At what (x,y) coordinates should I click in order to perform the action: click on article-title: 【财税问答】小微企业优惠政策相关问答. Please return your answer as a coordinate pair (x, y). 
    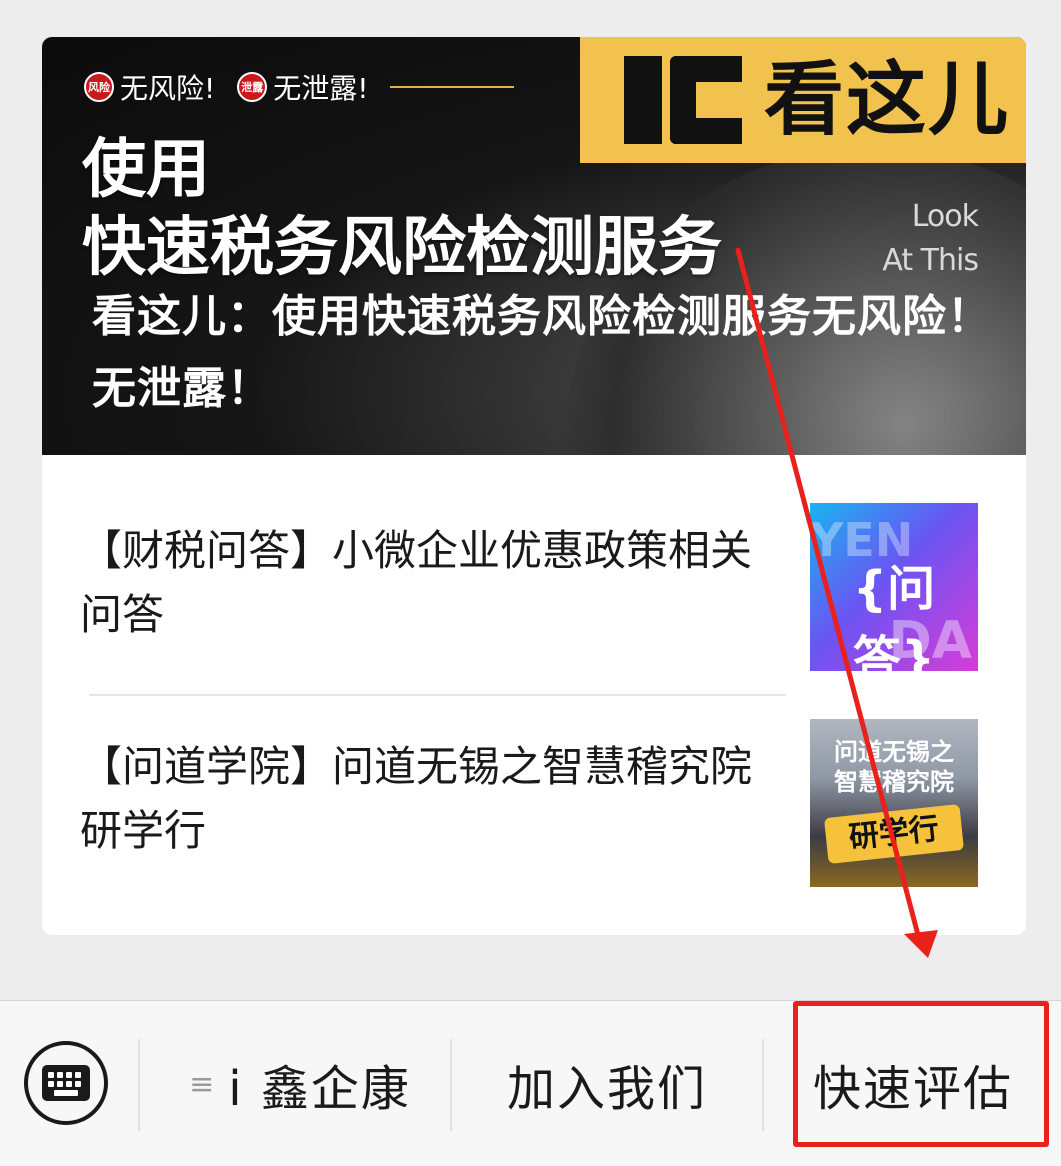
    Looking at the image, I should click on (416, 582).